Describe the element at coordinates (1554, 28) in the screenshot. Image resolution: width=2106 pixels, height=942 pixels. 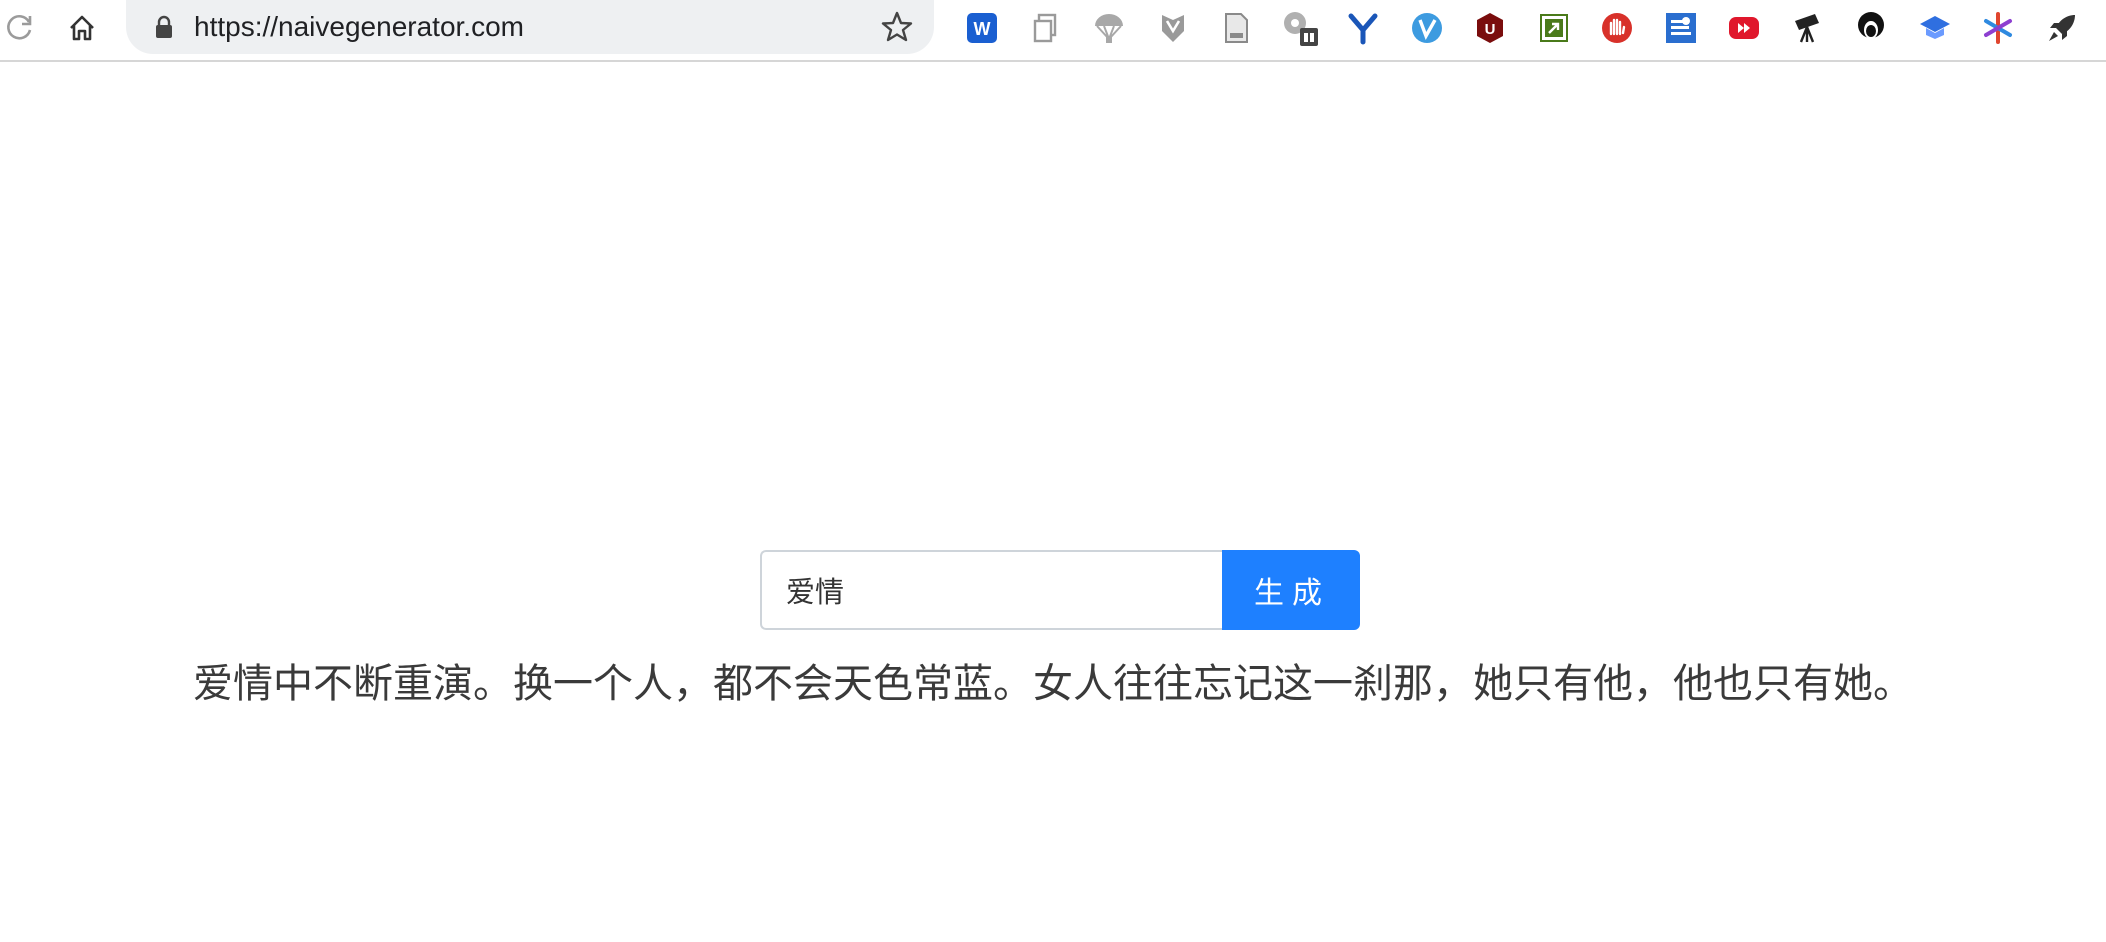
I see `green-arrow-icon` at that location.